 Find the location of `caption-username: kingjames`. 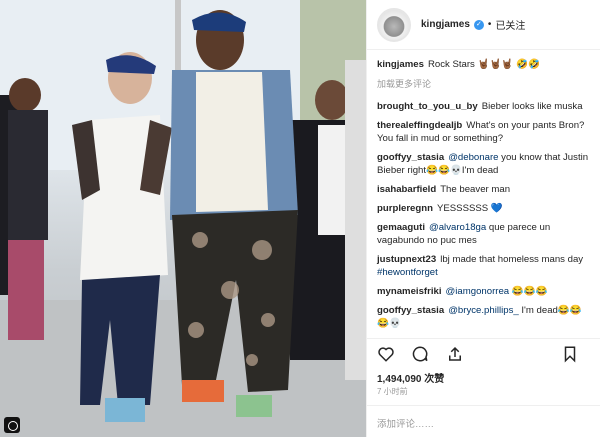

caption-username: kingjames is located at coordinates (400, 64).